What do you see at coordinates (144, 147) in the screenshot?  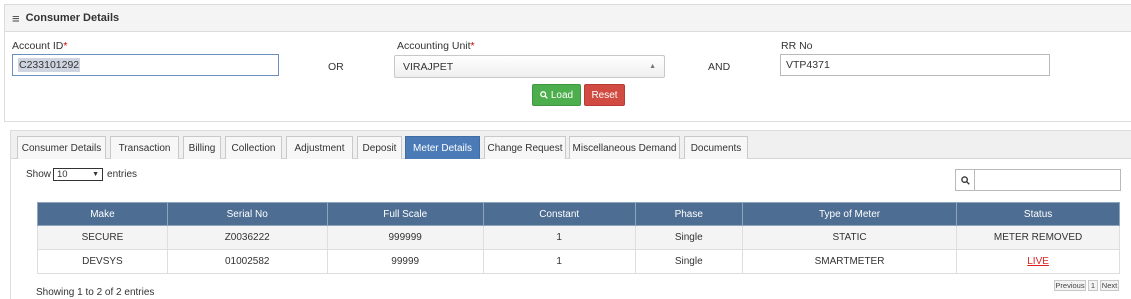 I see `tab-transaction: Transaction` at bounding box center [144, 147].